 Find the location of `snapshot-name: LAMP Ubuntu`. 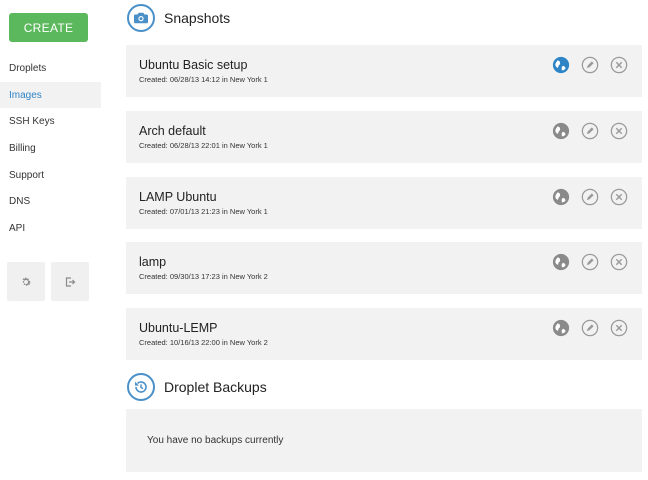

snapshot-name: LAMP Ubuntu is located at coordinates (178, 197).